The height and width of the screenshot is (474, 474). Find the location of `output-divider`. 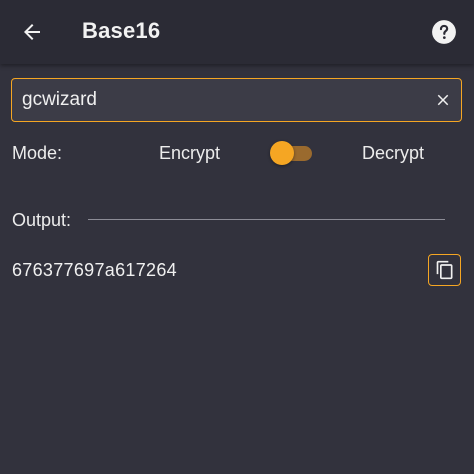

output-divider is located at coordinates (266, 219).